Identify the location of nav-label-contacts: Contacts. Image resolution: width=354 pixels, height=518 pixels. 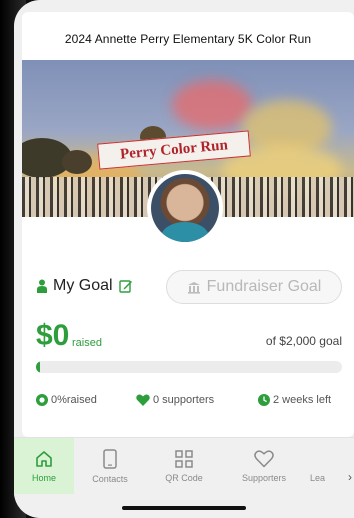
(110, 478).